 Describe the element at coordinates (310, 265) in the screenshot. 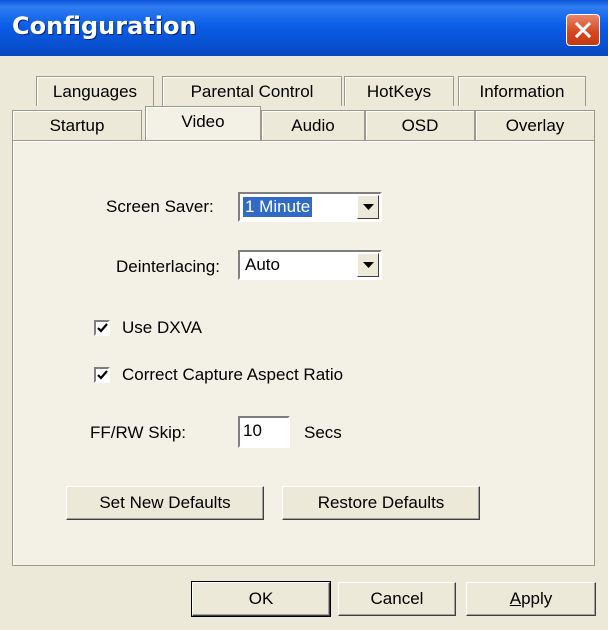

I see `deinterlacing-select: Auto` at that location.